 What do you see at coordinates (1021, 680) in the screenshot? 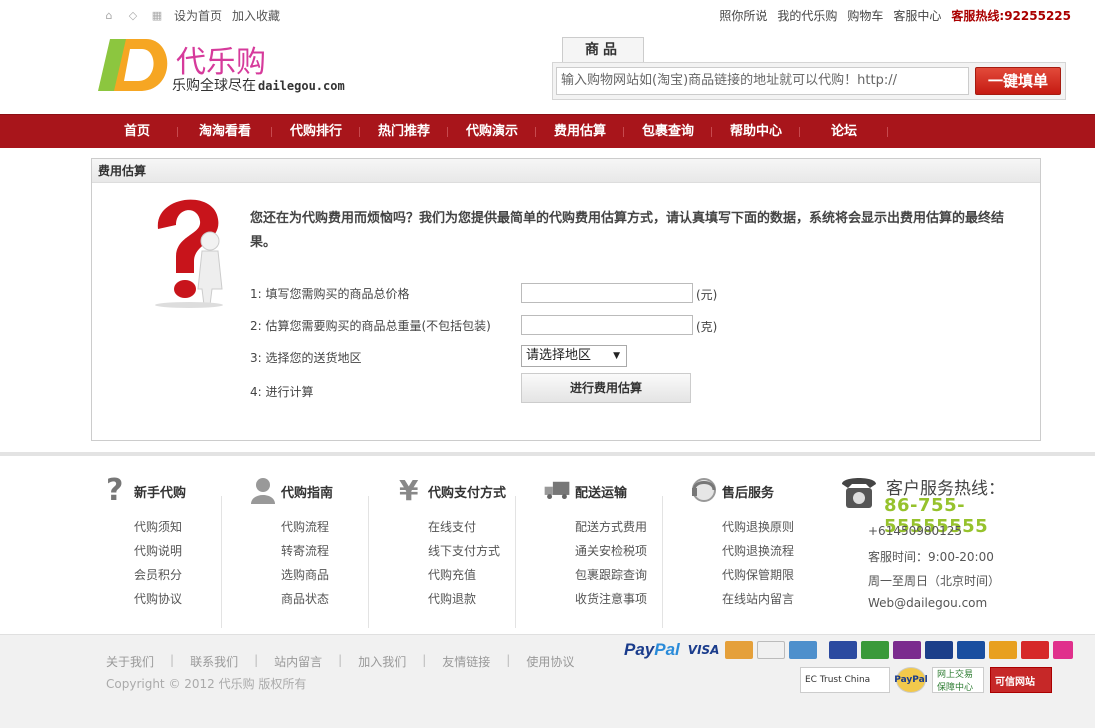
I see `trusted-site-badge: 可信网站` at bounding box center [1021, 680].